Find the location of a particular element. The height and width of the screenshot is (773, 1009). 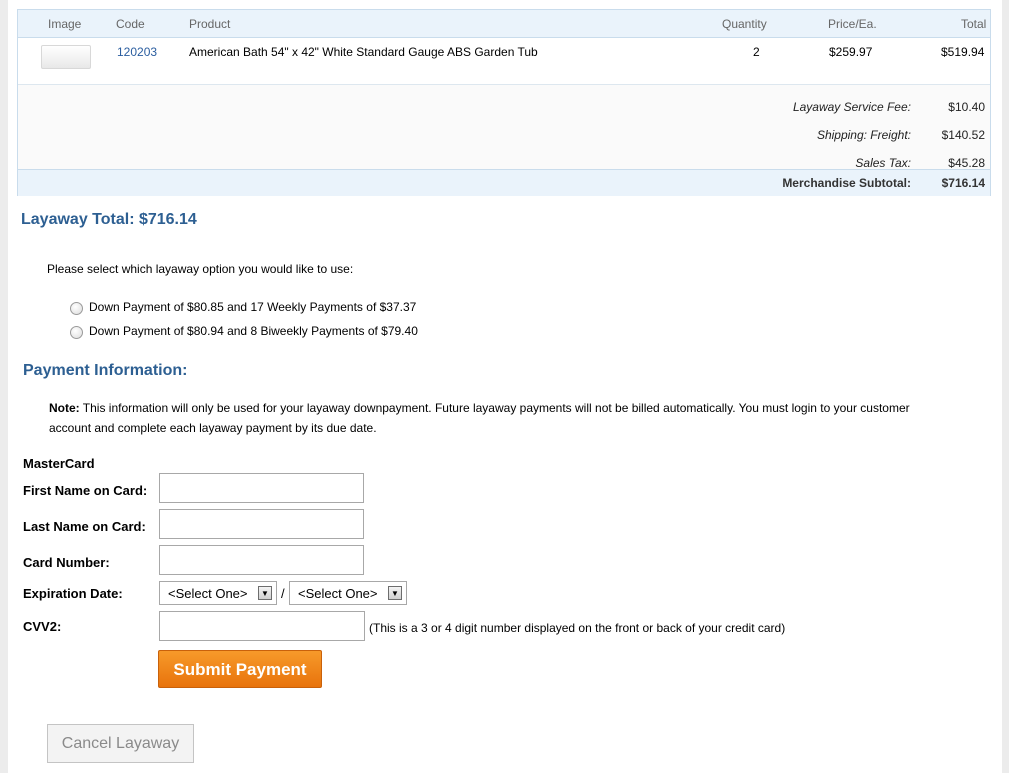

summary-value: $45.28 is located at coordinates (966, 163).